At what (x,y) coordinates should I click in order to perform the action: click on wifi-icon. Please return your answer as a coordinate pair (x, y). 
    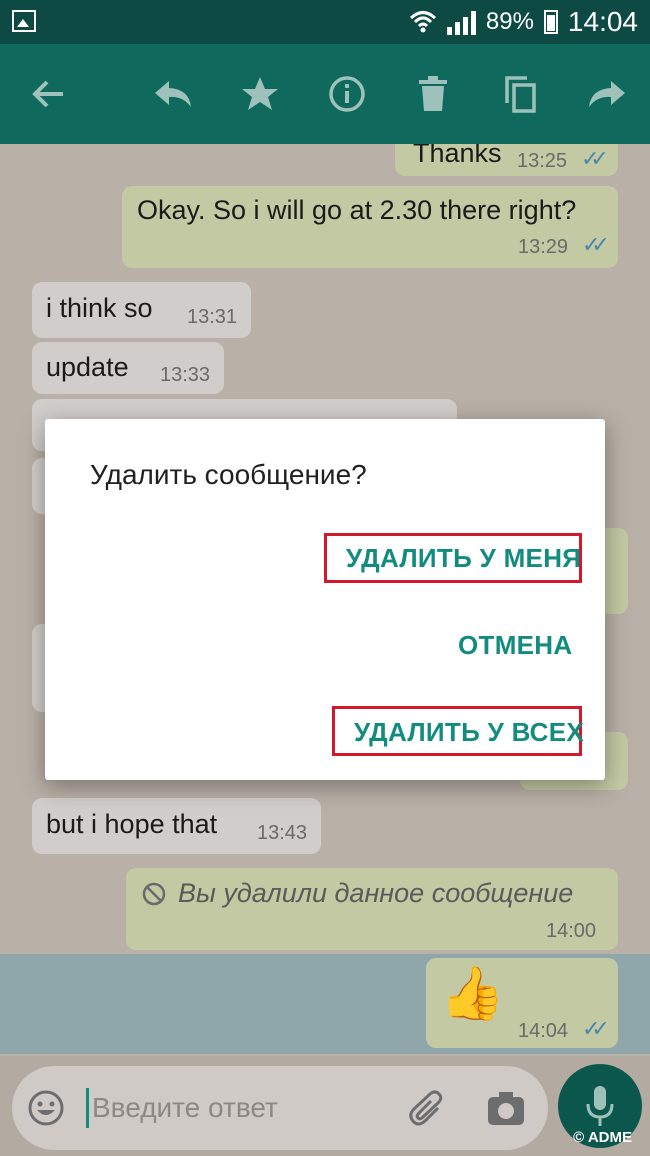
    Looking at the image, I should click on (422, 22).